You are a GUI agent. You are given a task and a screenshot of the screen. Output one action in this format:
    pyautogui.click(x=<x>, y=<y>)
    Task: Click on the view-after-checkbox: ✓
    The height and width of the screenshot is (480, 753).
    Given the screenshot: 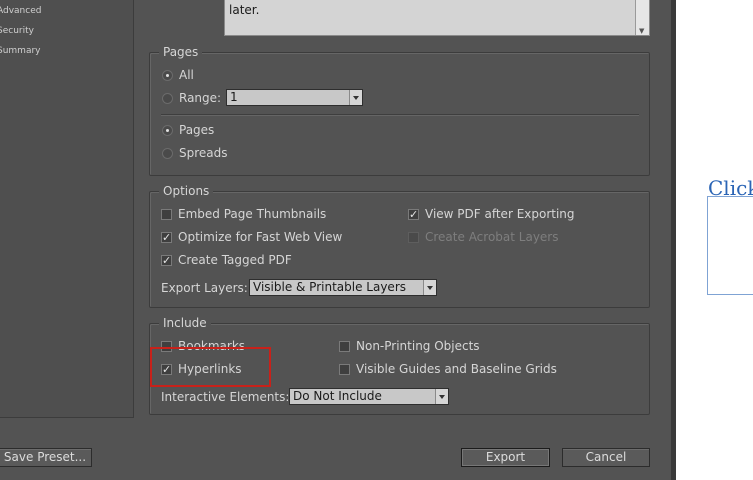 What is the action you would take?
    pyautogui.click(x=413, y=214)
    